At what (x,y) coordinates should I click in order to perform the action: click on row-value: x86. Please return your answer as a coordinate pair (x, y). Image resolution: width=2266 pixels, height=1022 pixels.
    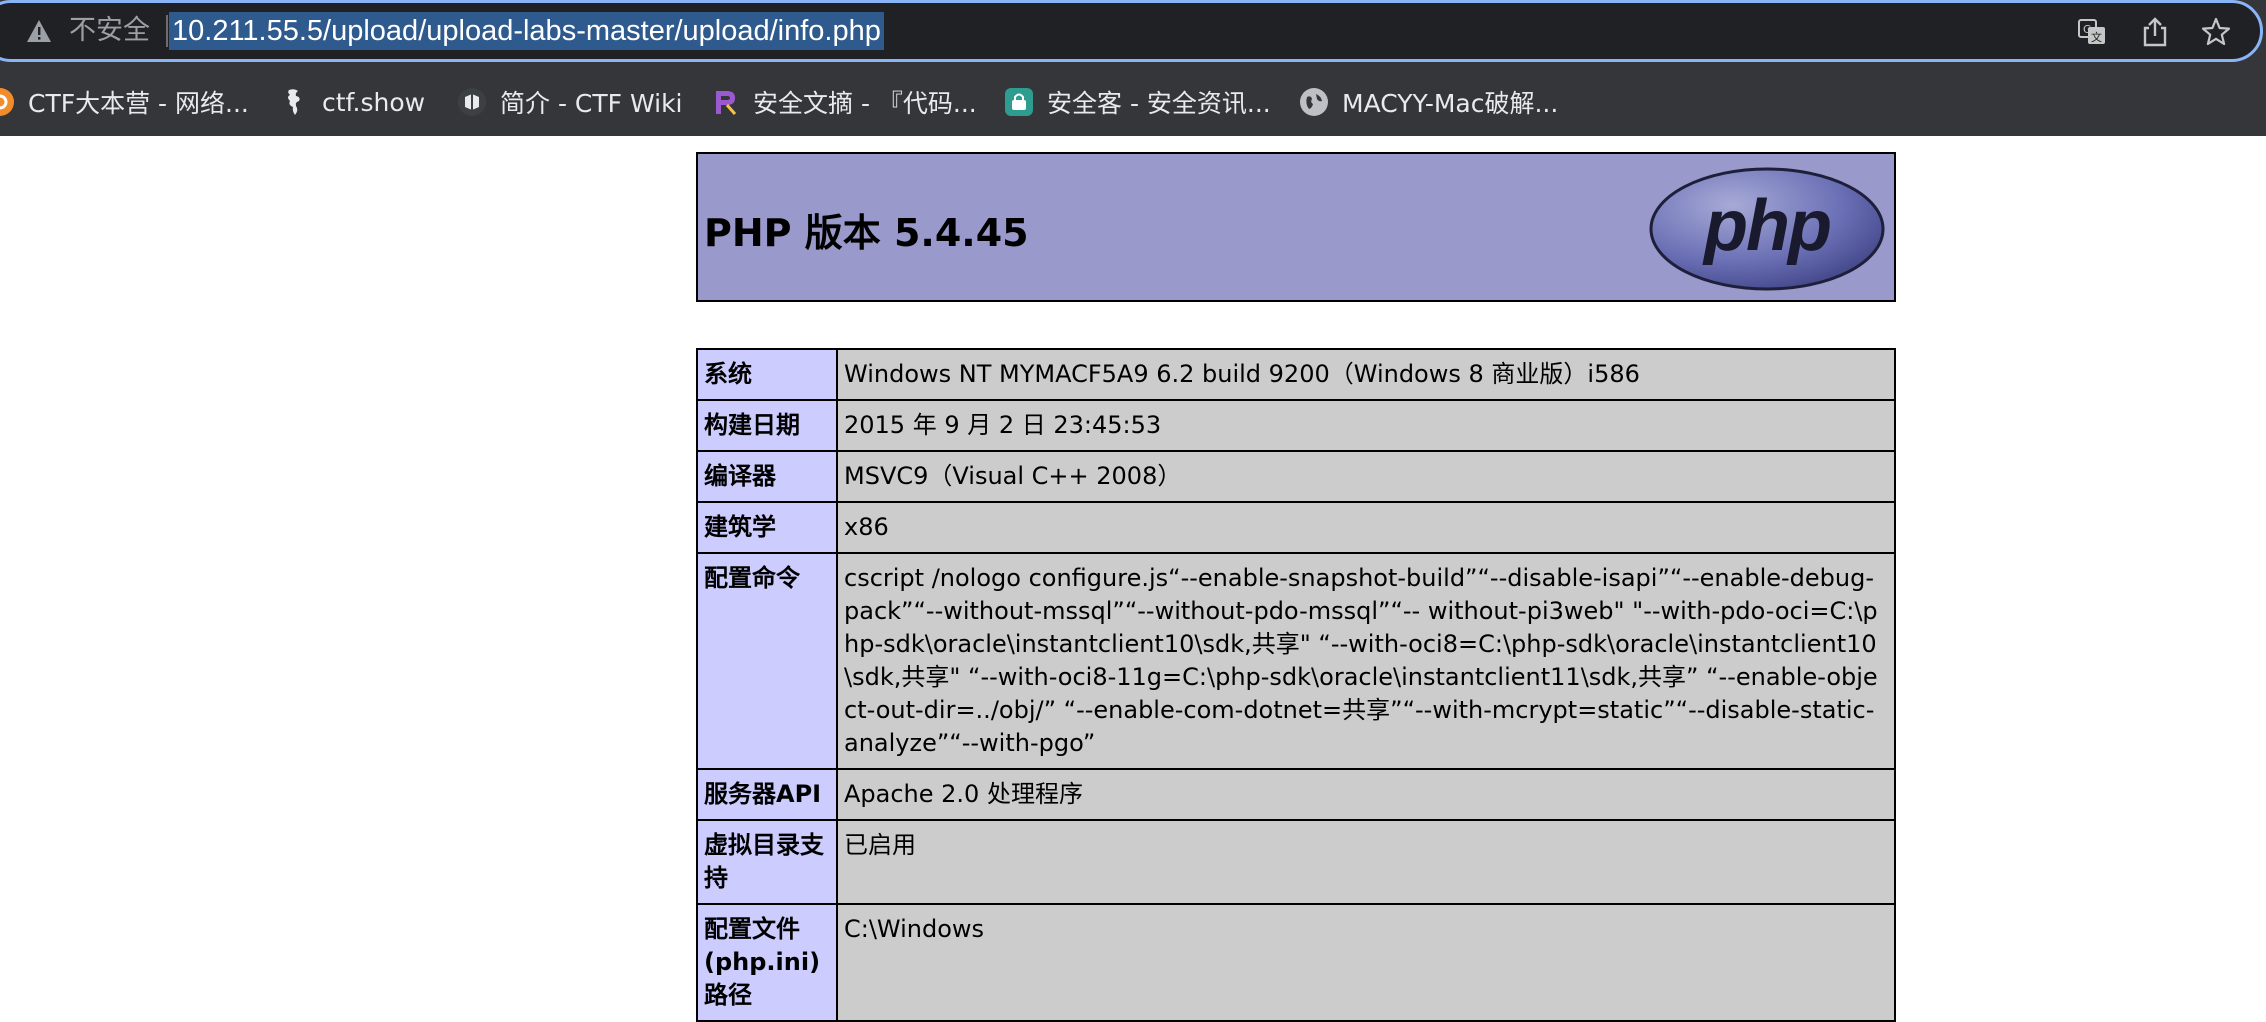
    Looking at the image, I should click on (1366, 527).